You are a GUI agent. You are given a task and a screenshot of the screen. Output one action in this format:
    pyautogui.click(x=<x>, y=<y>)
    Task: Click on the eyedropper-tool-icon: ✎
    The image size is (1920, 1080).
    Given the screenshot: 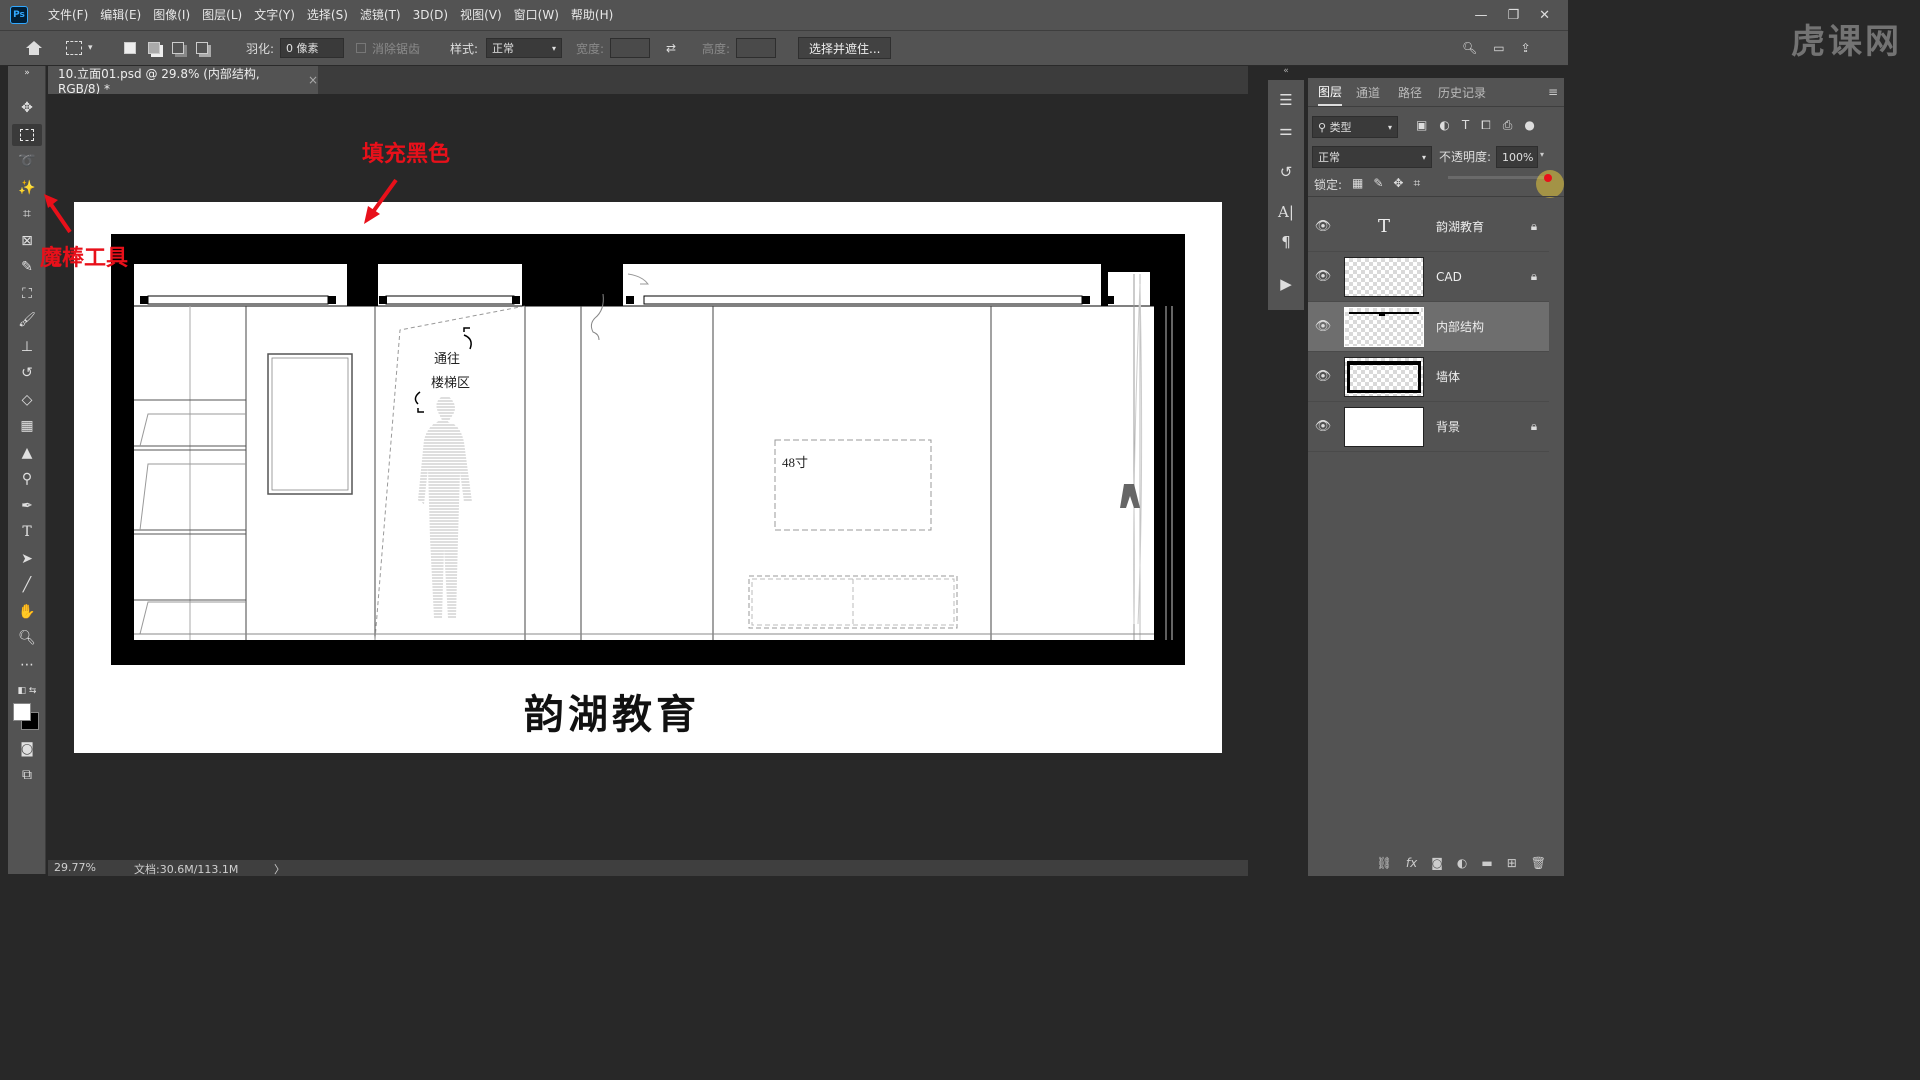 What is the action you would take?
    pyautogui.click(x=27, y=267)
    